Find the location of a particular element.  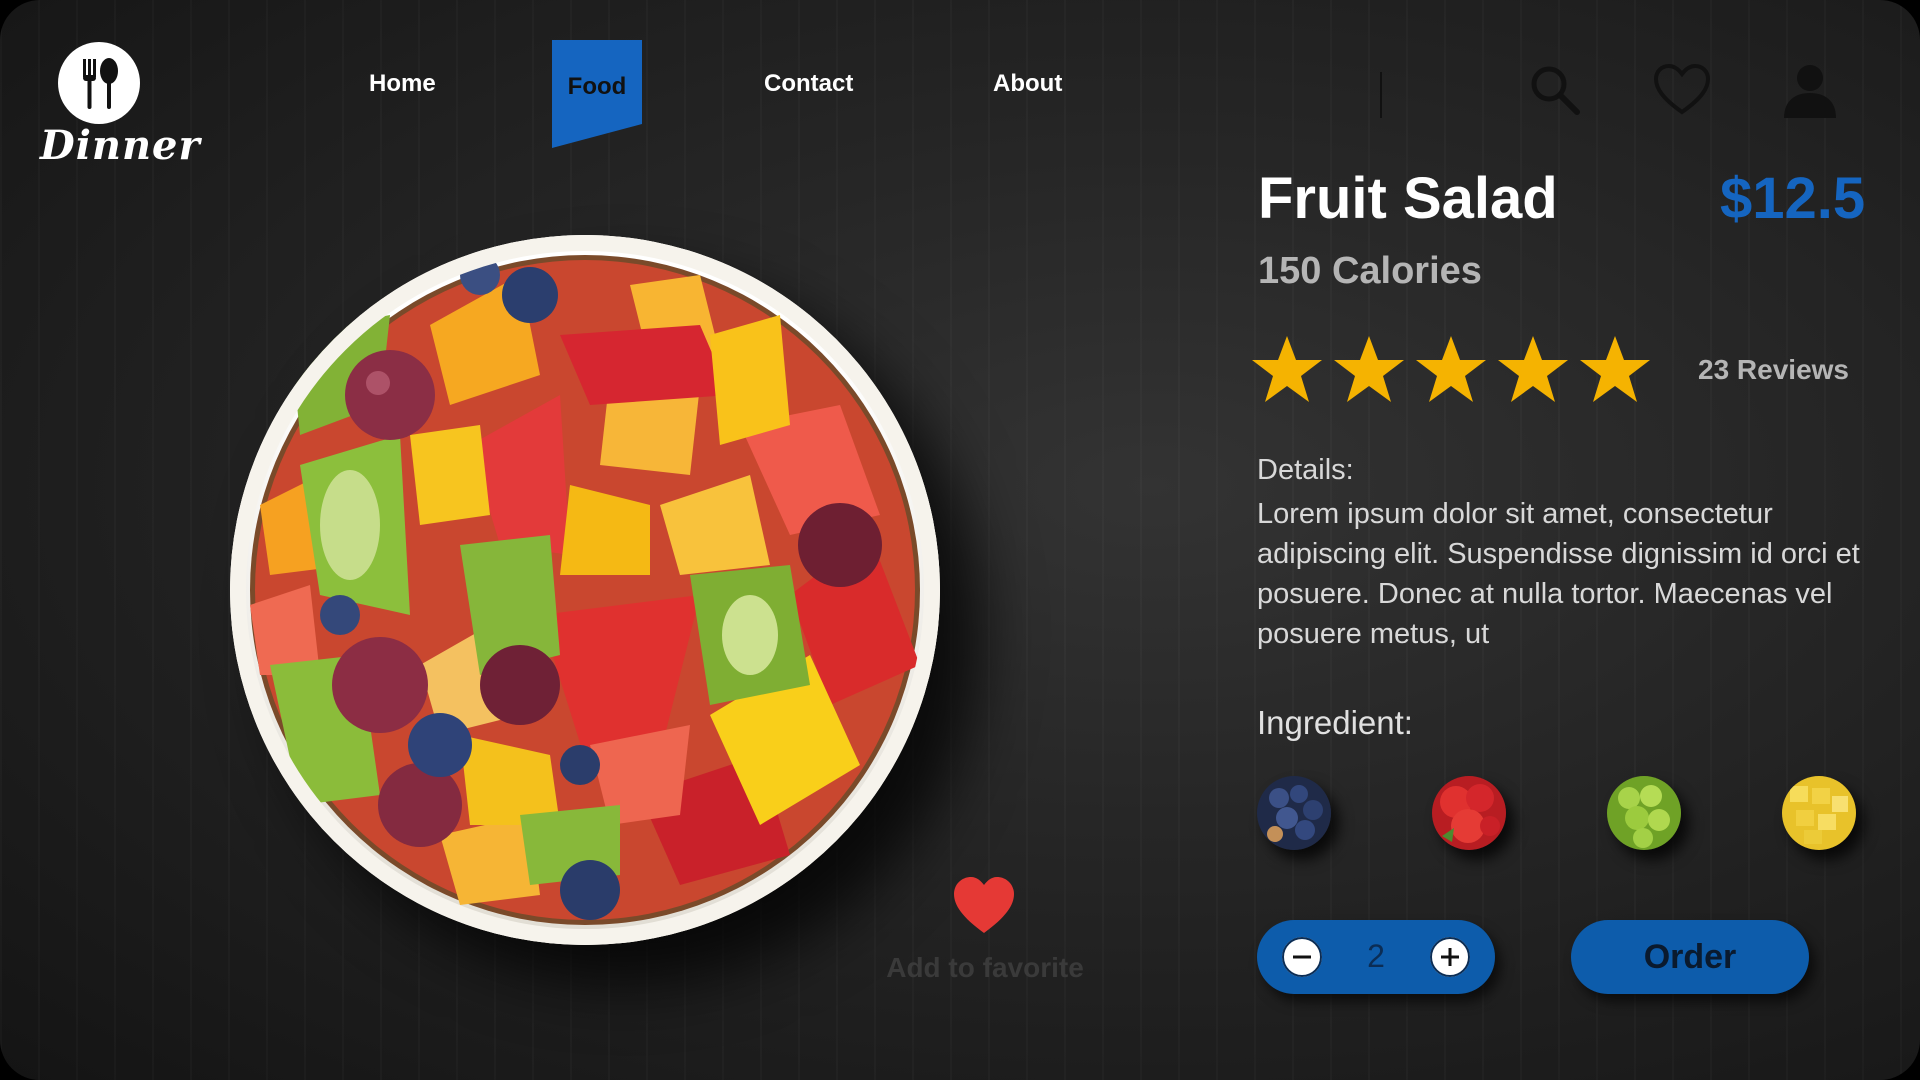

product-calories: 150 Calories is located at coordinates (1370, 271).